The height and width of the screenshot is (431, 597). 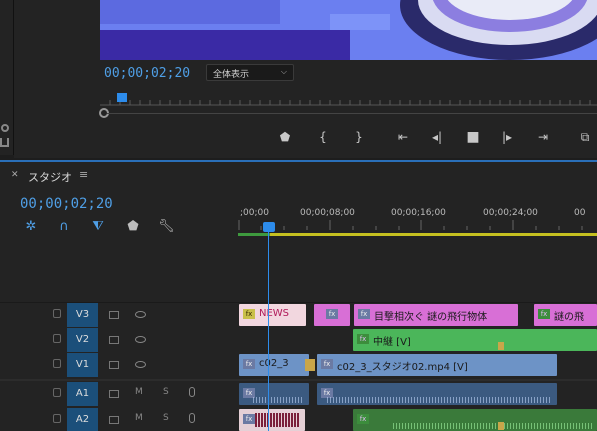 I want to click on track-header-v2: V2, so click(x=119, y=340).